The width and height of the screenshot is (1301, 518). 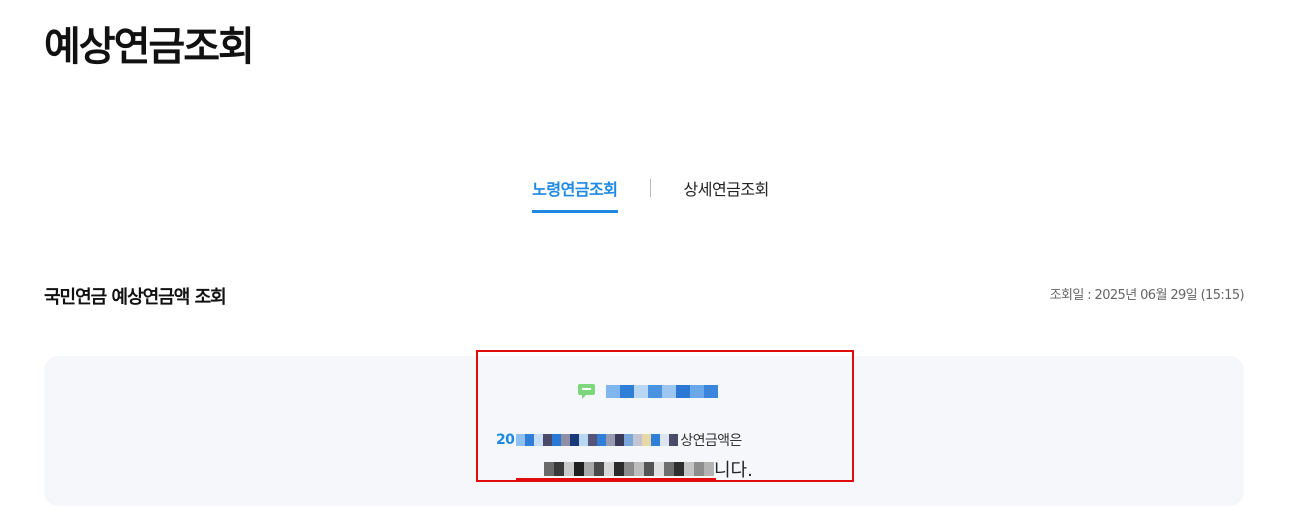 I want to click on redacted-label, so click(x=662, y=391).